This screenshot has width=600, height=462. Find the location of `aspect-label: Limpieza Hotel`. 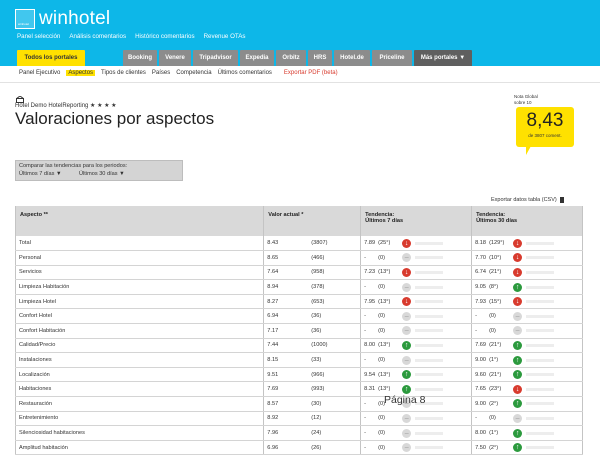

aspect-label: Limpieza Hotel is located at coordinates (37, 301).